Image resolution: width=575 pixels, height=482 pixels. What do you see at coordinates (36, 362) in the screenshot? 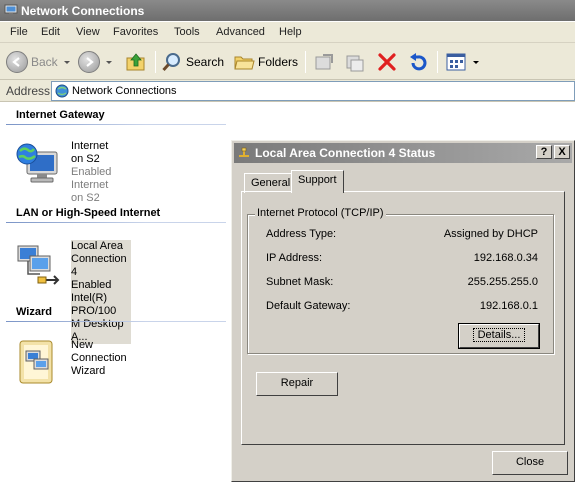
I see `connection-wizard-icon` at bounding box center [36, 362].